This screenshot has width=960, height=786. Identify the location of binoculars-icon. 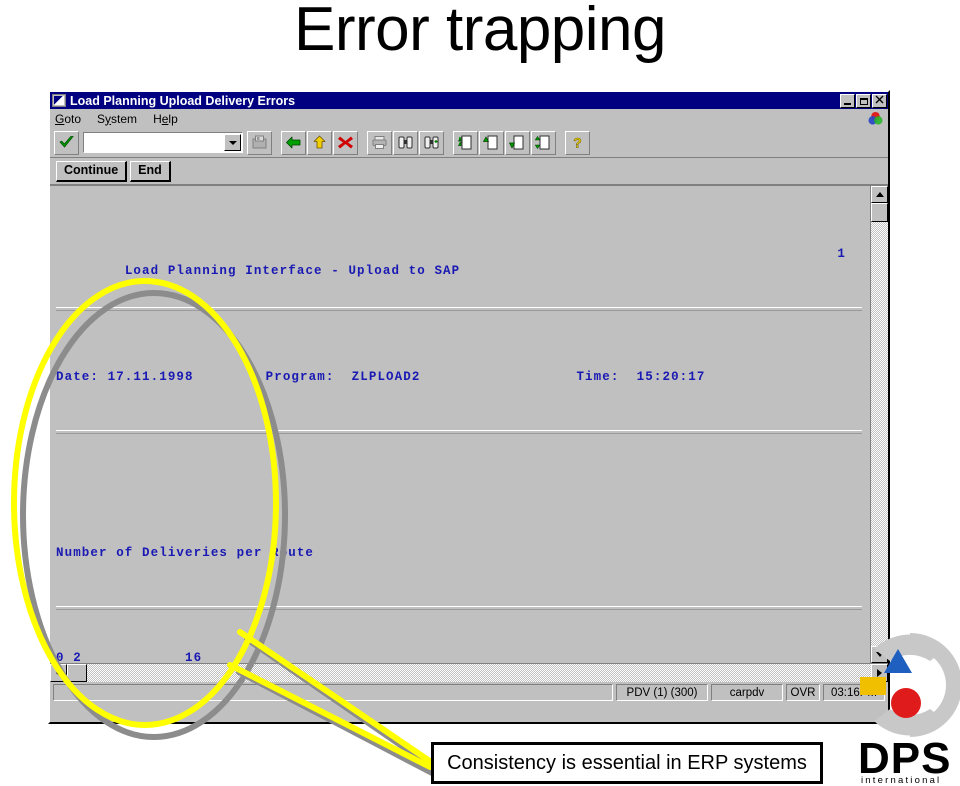
(405, 142).